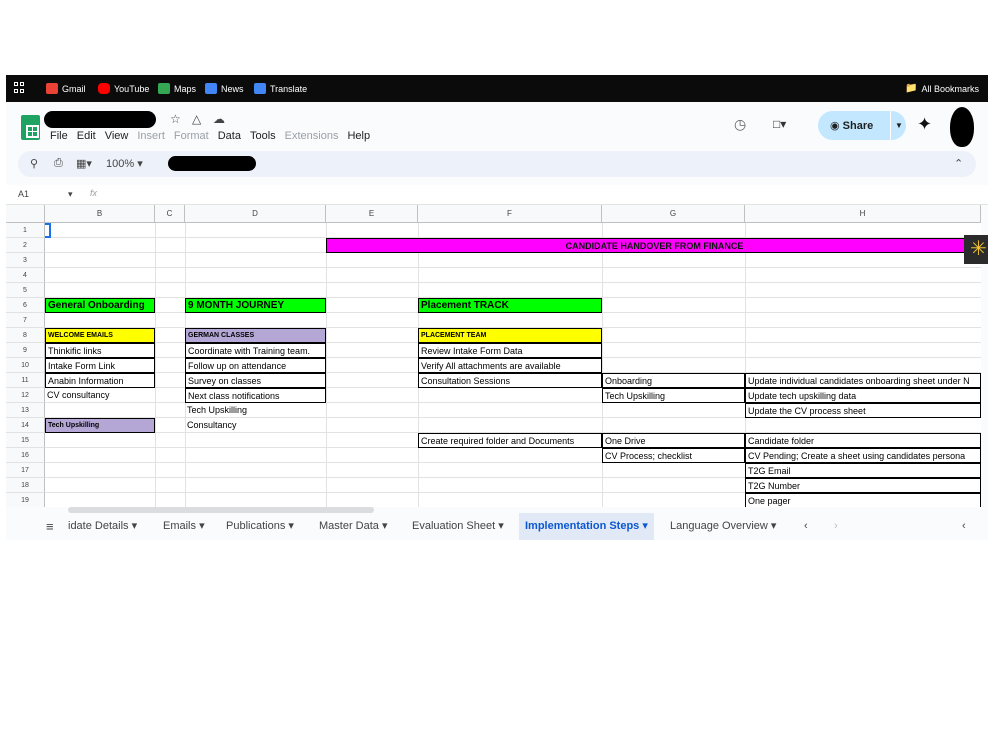  I want to click on sheets-logo-icon, so click(30, 127).